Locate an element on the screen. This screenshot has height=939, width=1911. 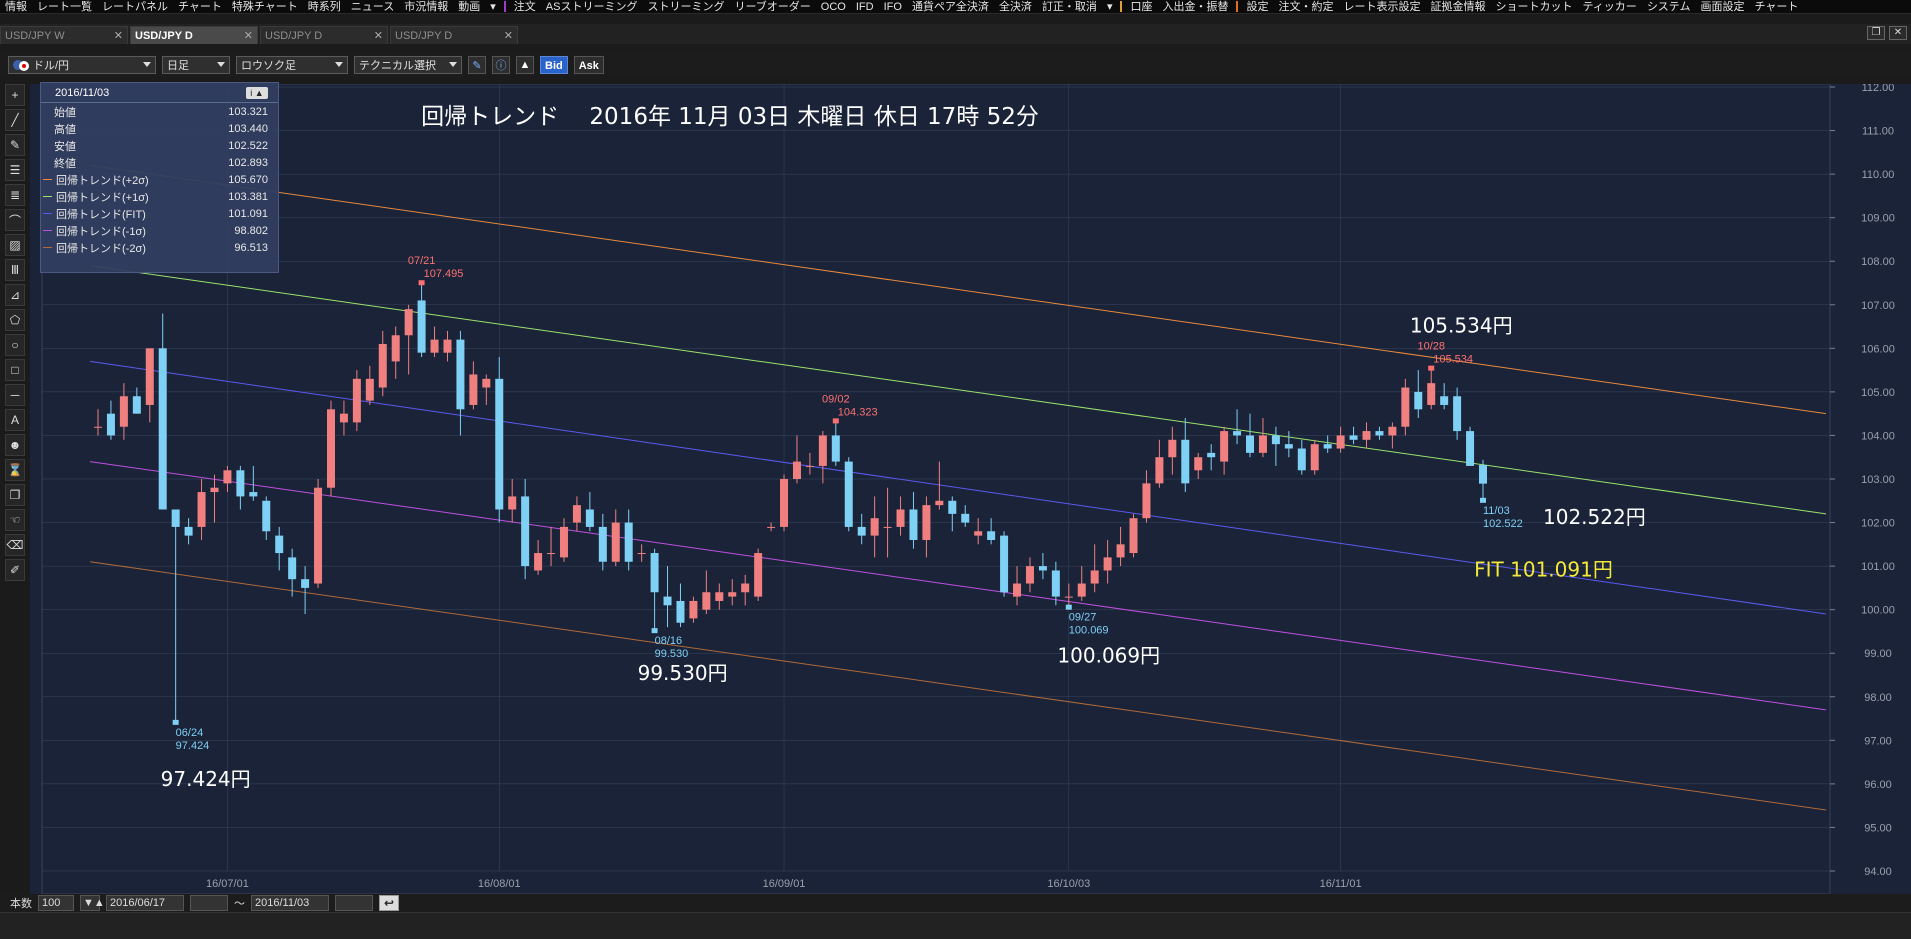
horizontal-lines-tool-button: ☰ is located at coordinates (15, 170).